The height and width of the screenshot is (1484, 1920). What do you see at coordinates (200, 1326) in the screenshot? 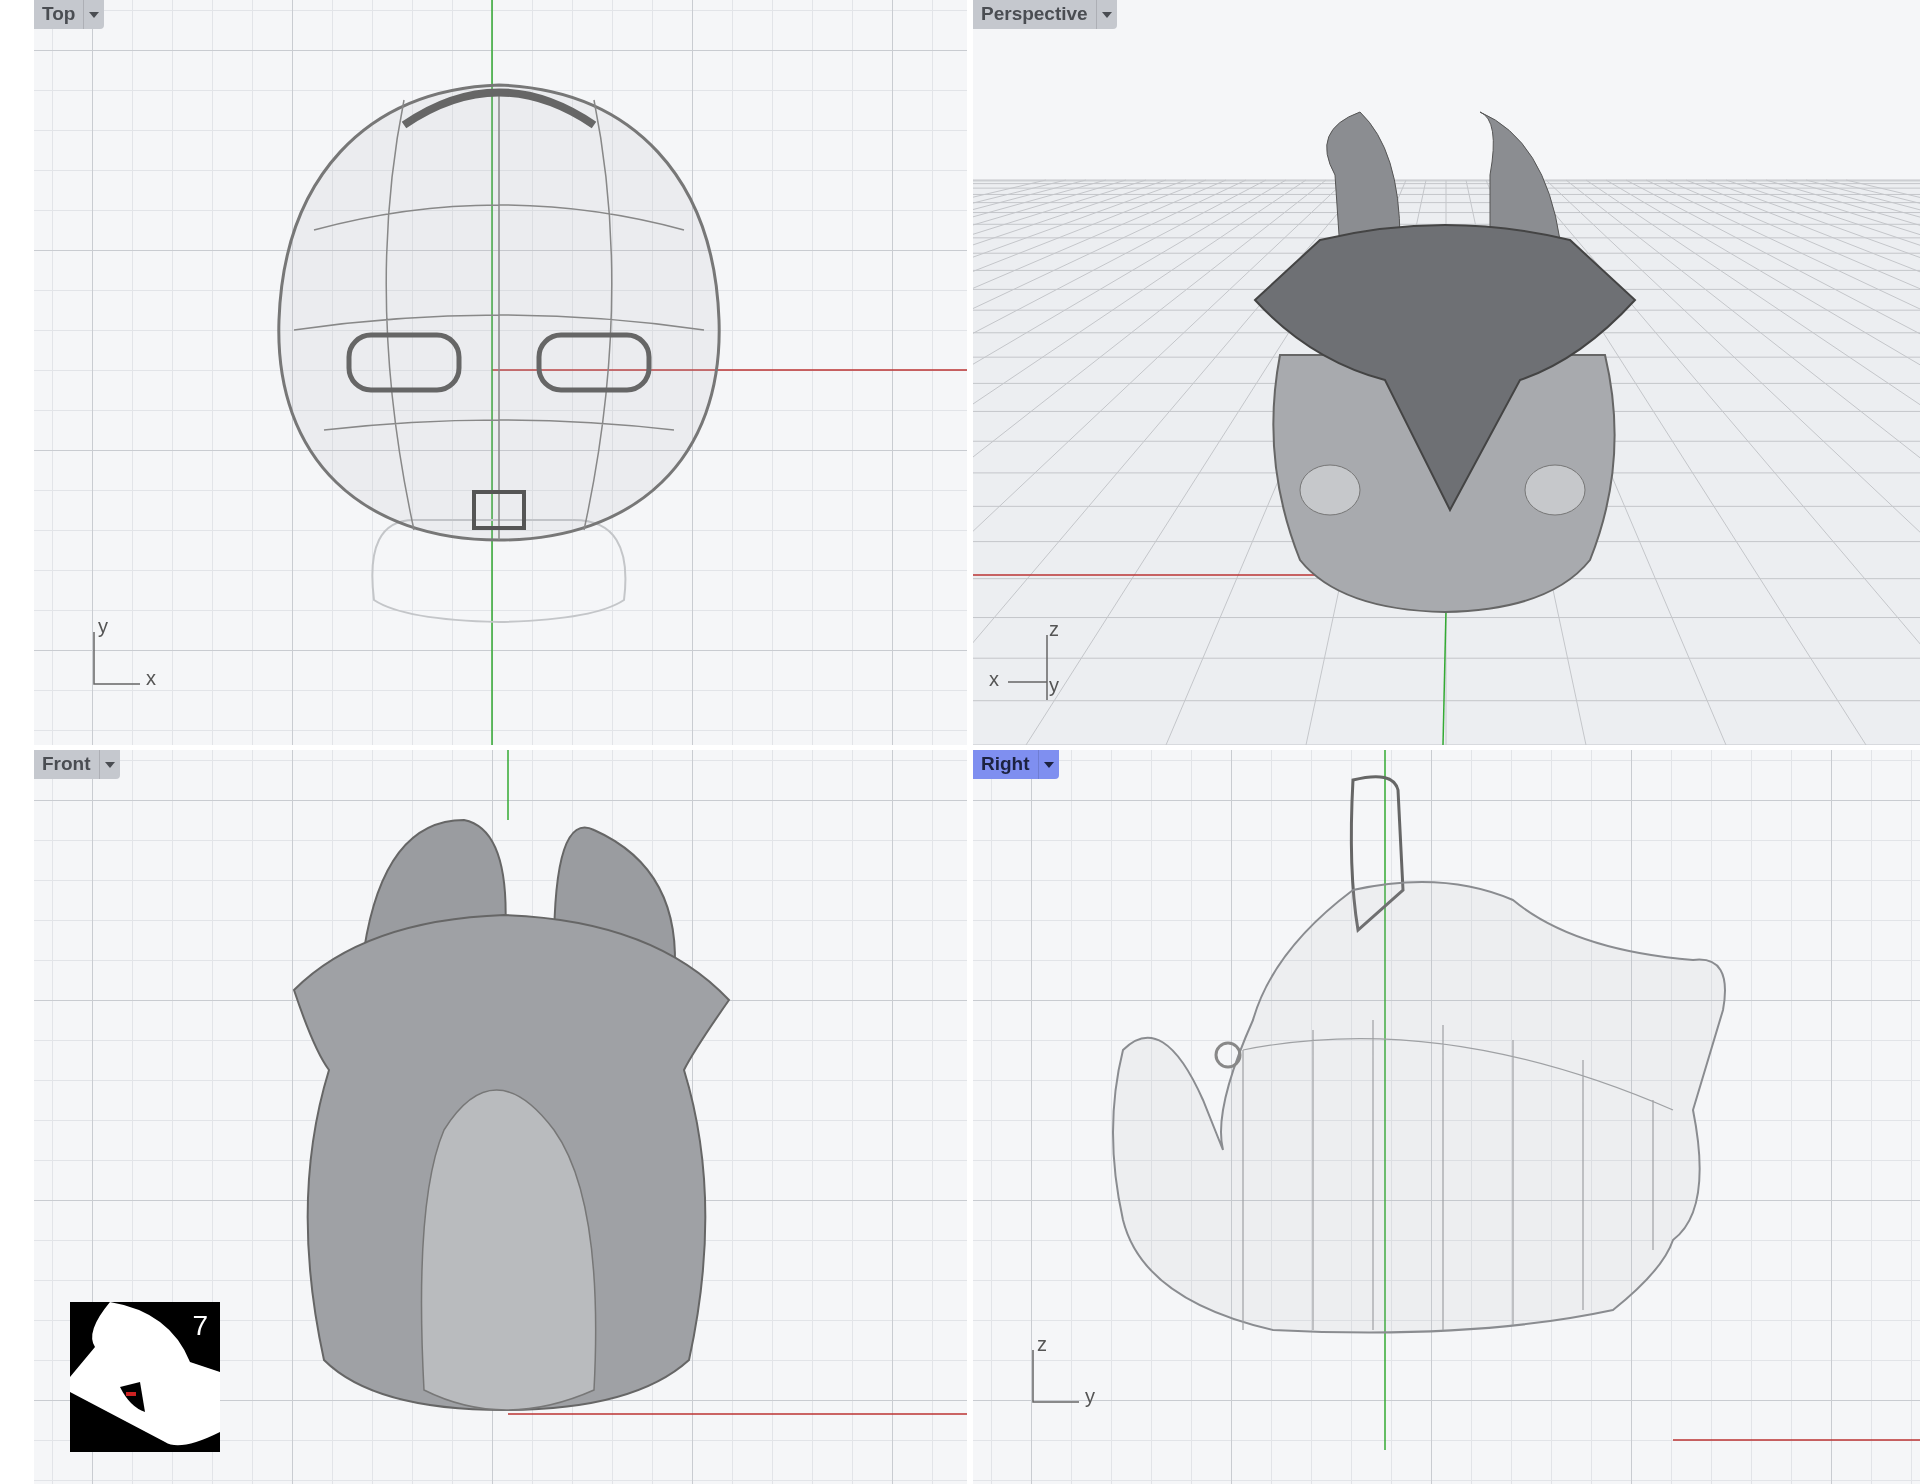
I see `version-number: 7` at bounding box center [200, 1326].